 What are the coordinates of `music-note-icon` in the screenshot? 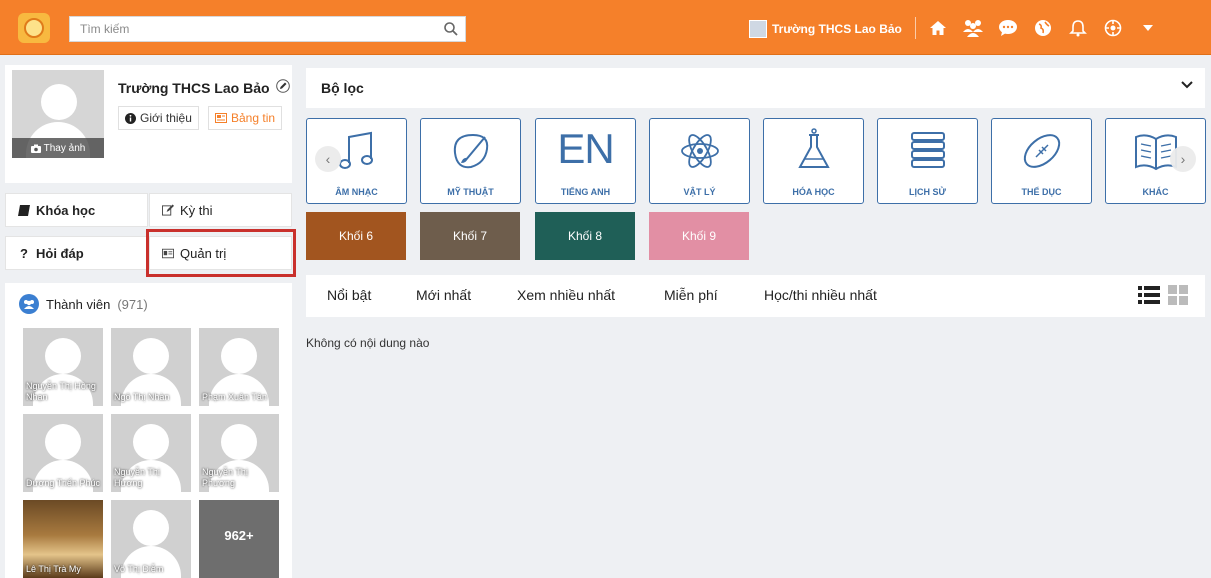 It's located at (356, 150).